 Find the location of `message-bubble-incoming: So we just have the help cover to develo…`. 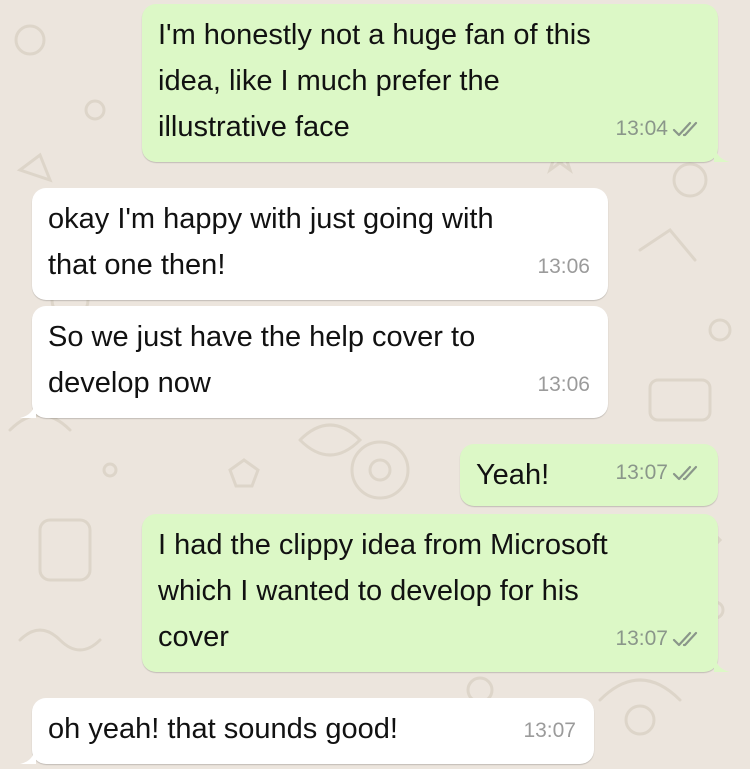

message-bubble-incoming: So we just have the help cover to develo… is located at coordinates (314, 362).